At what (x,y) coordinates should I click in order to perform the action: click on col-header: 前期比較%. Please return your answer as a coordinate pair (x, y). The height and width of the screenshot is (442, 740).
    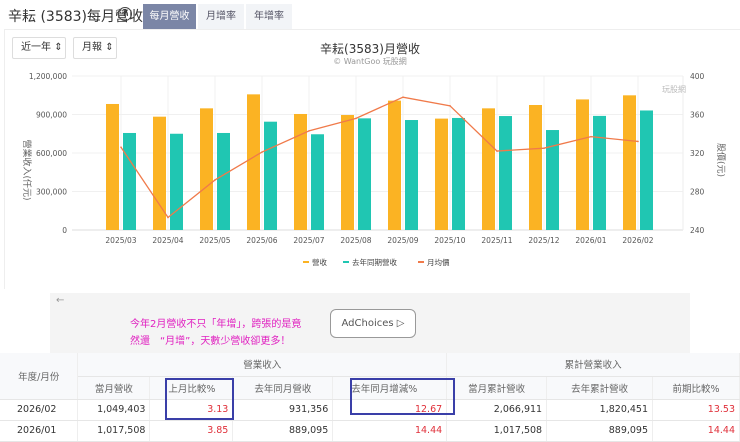
    Looking at the image, I should click on (696, 388).